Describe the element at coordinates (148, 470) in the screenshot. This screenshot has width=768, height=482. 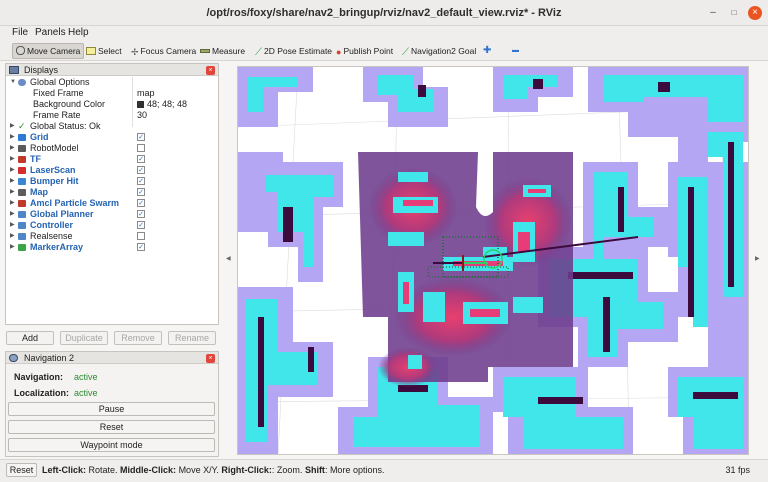
I see `hint-segment: Middle-Click:` at that location.